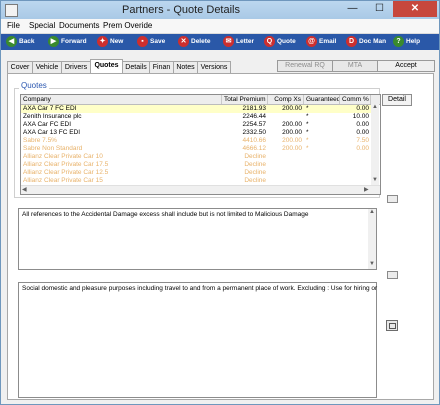 This screenshot has height=405, width=440. What do you see at coordinates (322, 99) in the screenshot?
I see `header-guaranteed: Guaranteed` at bounding box center [322, 99].